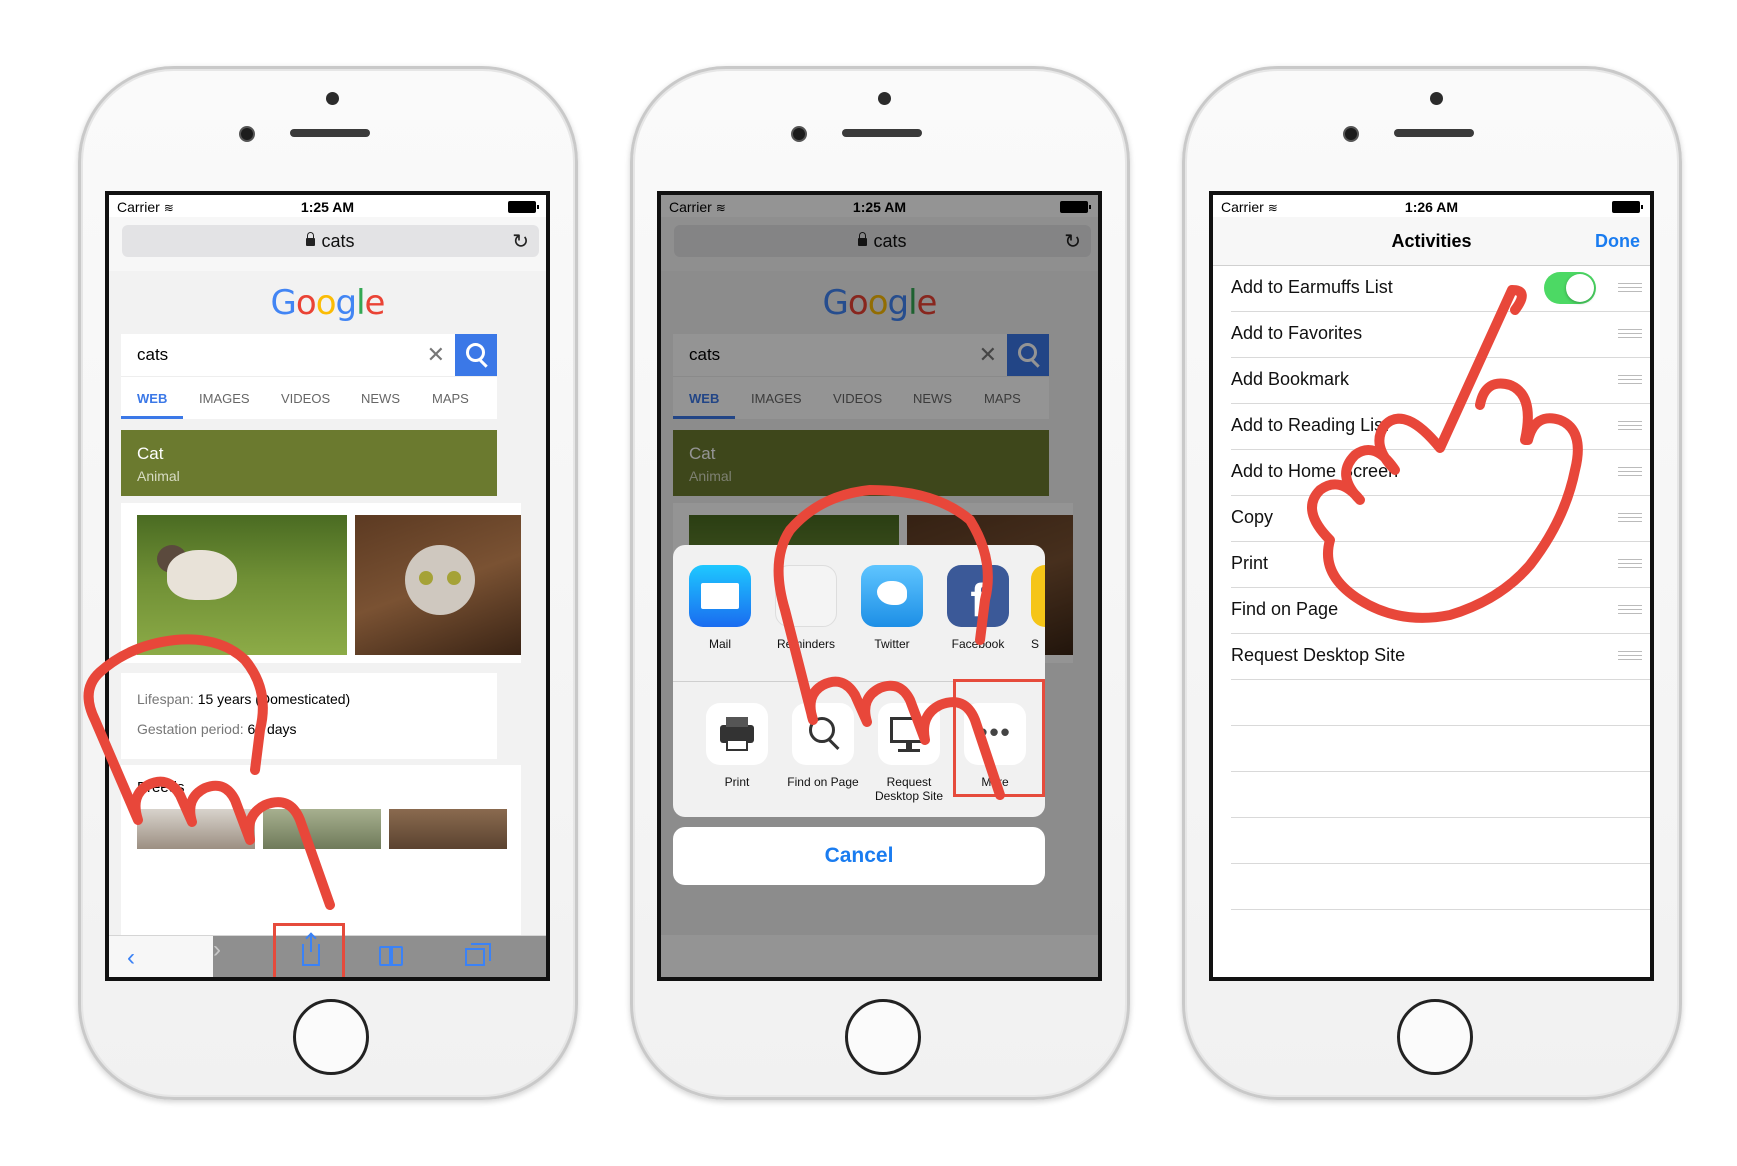 Image resolution: width=1737 pixels, height=1166 pixels. Describe the element at coordinates (1440, 380) in the screenshot. I see `activity-row: Add Bookmark` at that location.